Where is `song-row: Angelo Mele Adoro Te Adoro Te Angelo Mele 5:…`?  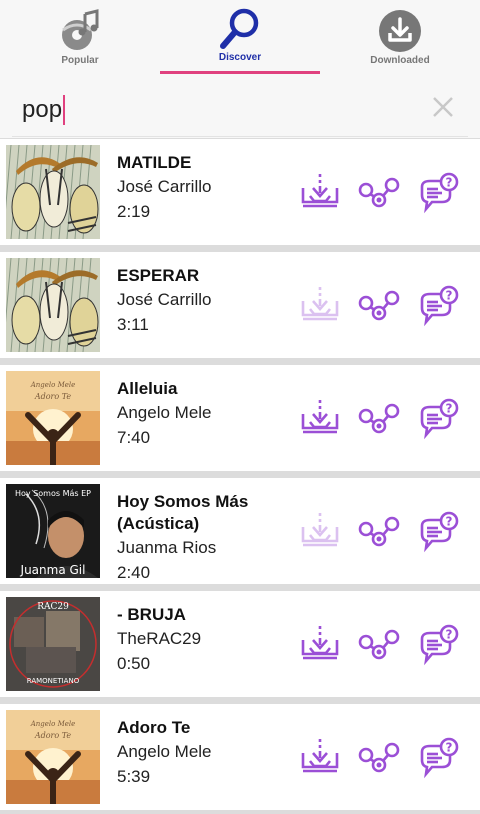 song-row: Angelo Mele Adoro Te Adoro Te Angelo Mele 5:… is located at coordinates (240, 757).